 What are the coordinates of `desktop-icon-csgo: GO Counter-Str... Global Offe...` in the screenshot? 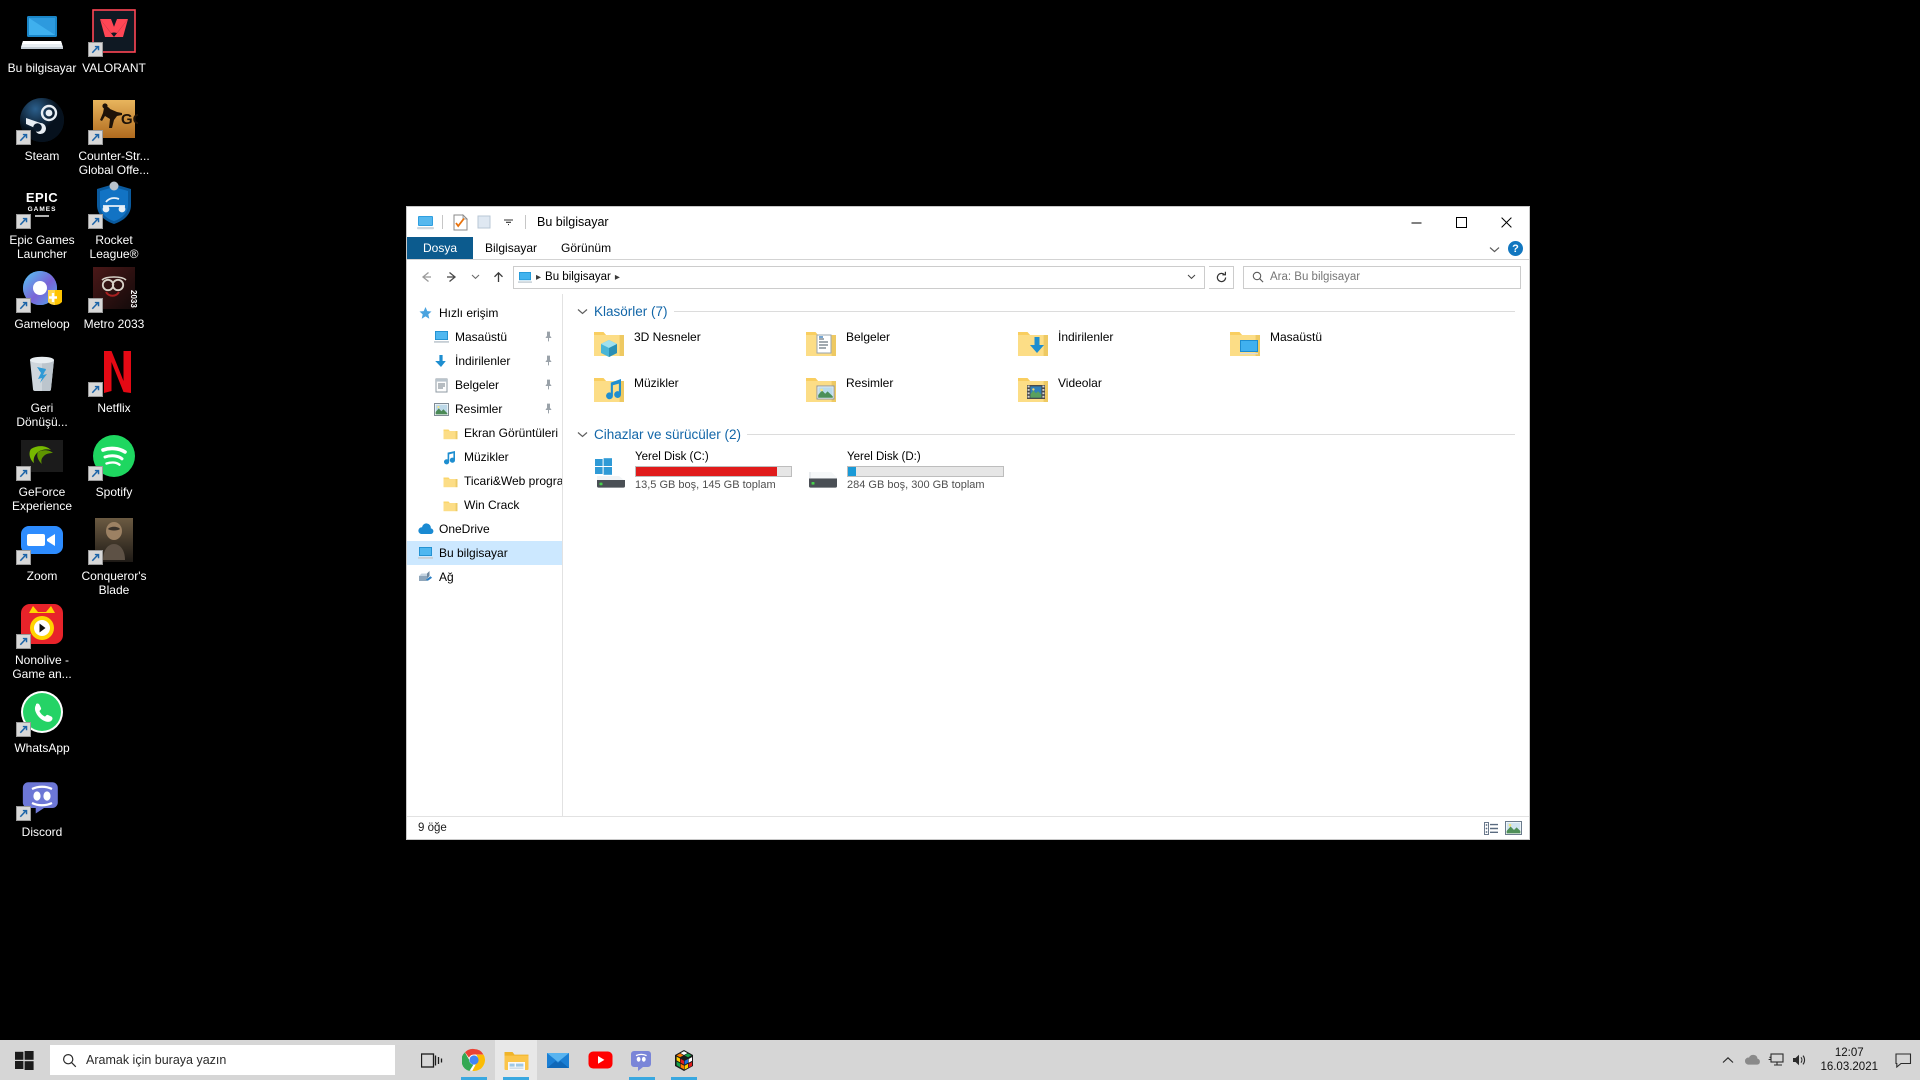 It's located at (114, 136).